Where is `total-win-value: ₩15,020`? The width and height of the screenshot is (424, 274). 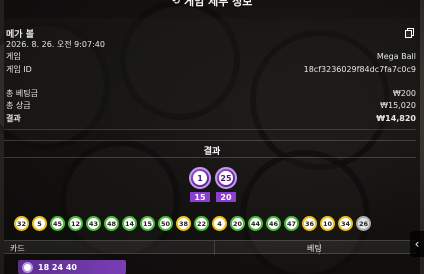 total-win-value: ₩15,020 is located at coordinates (398, 105).